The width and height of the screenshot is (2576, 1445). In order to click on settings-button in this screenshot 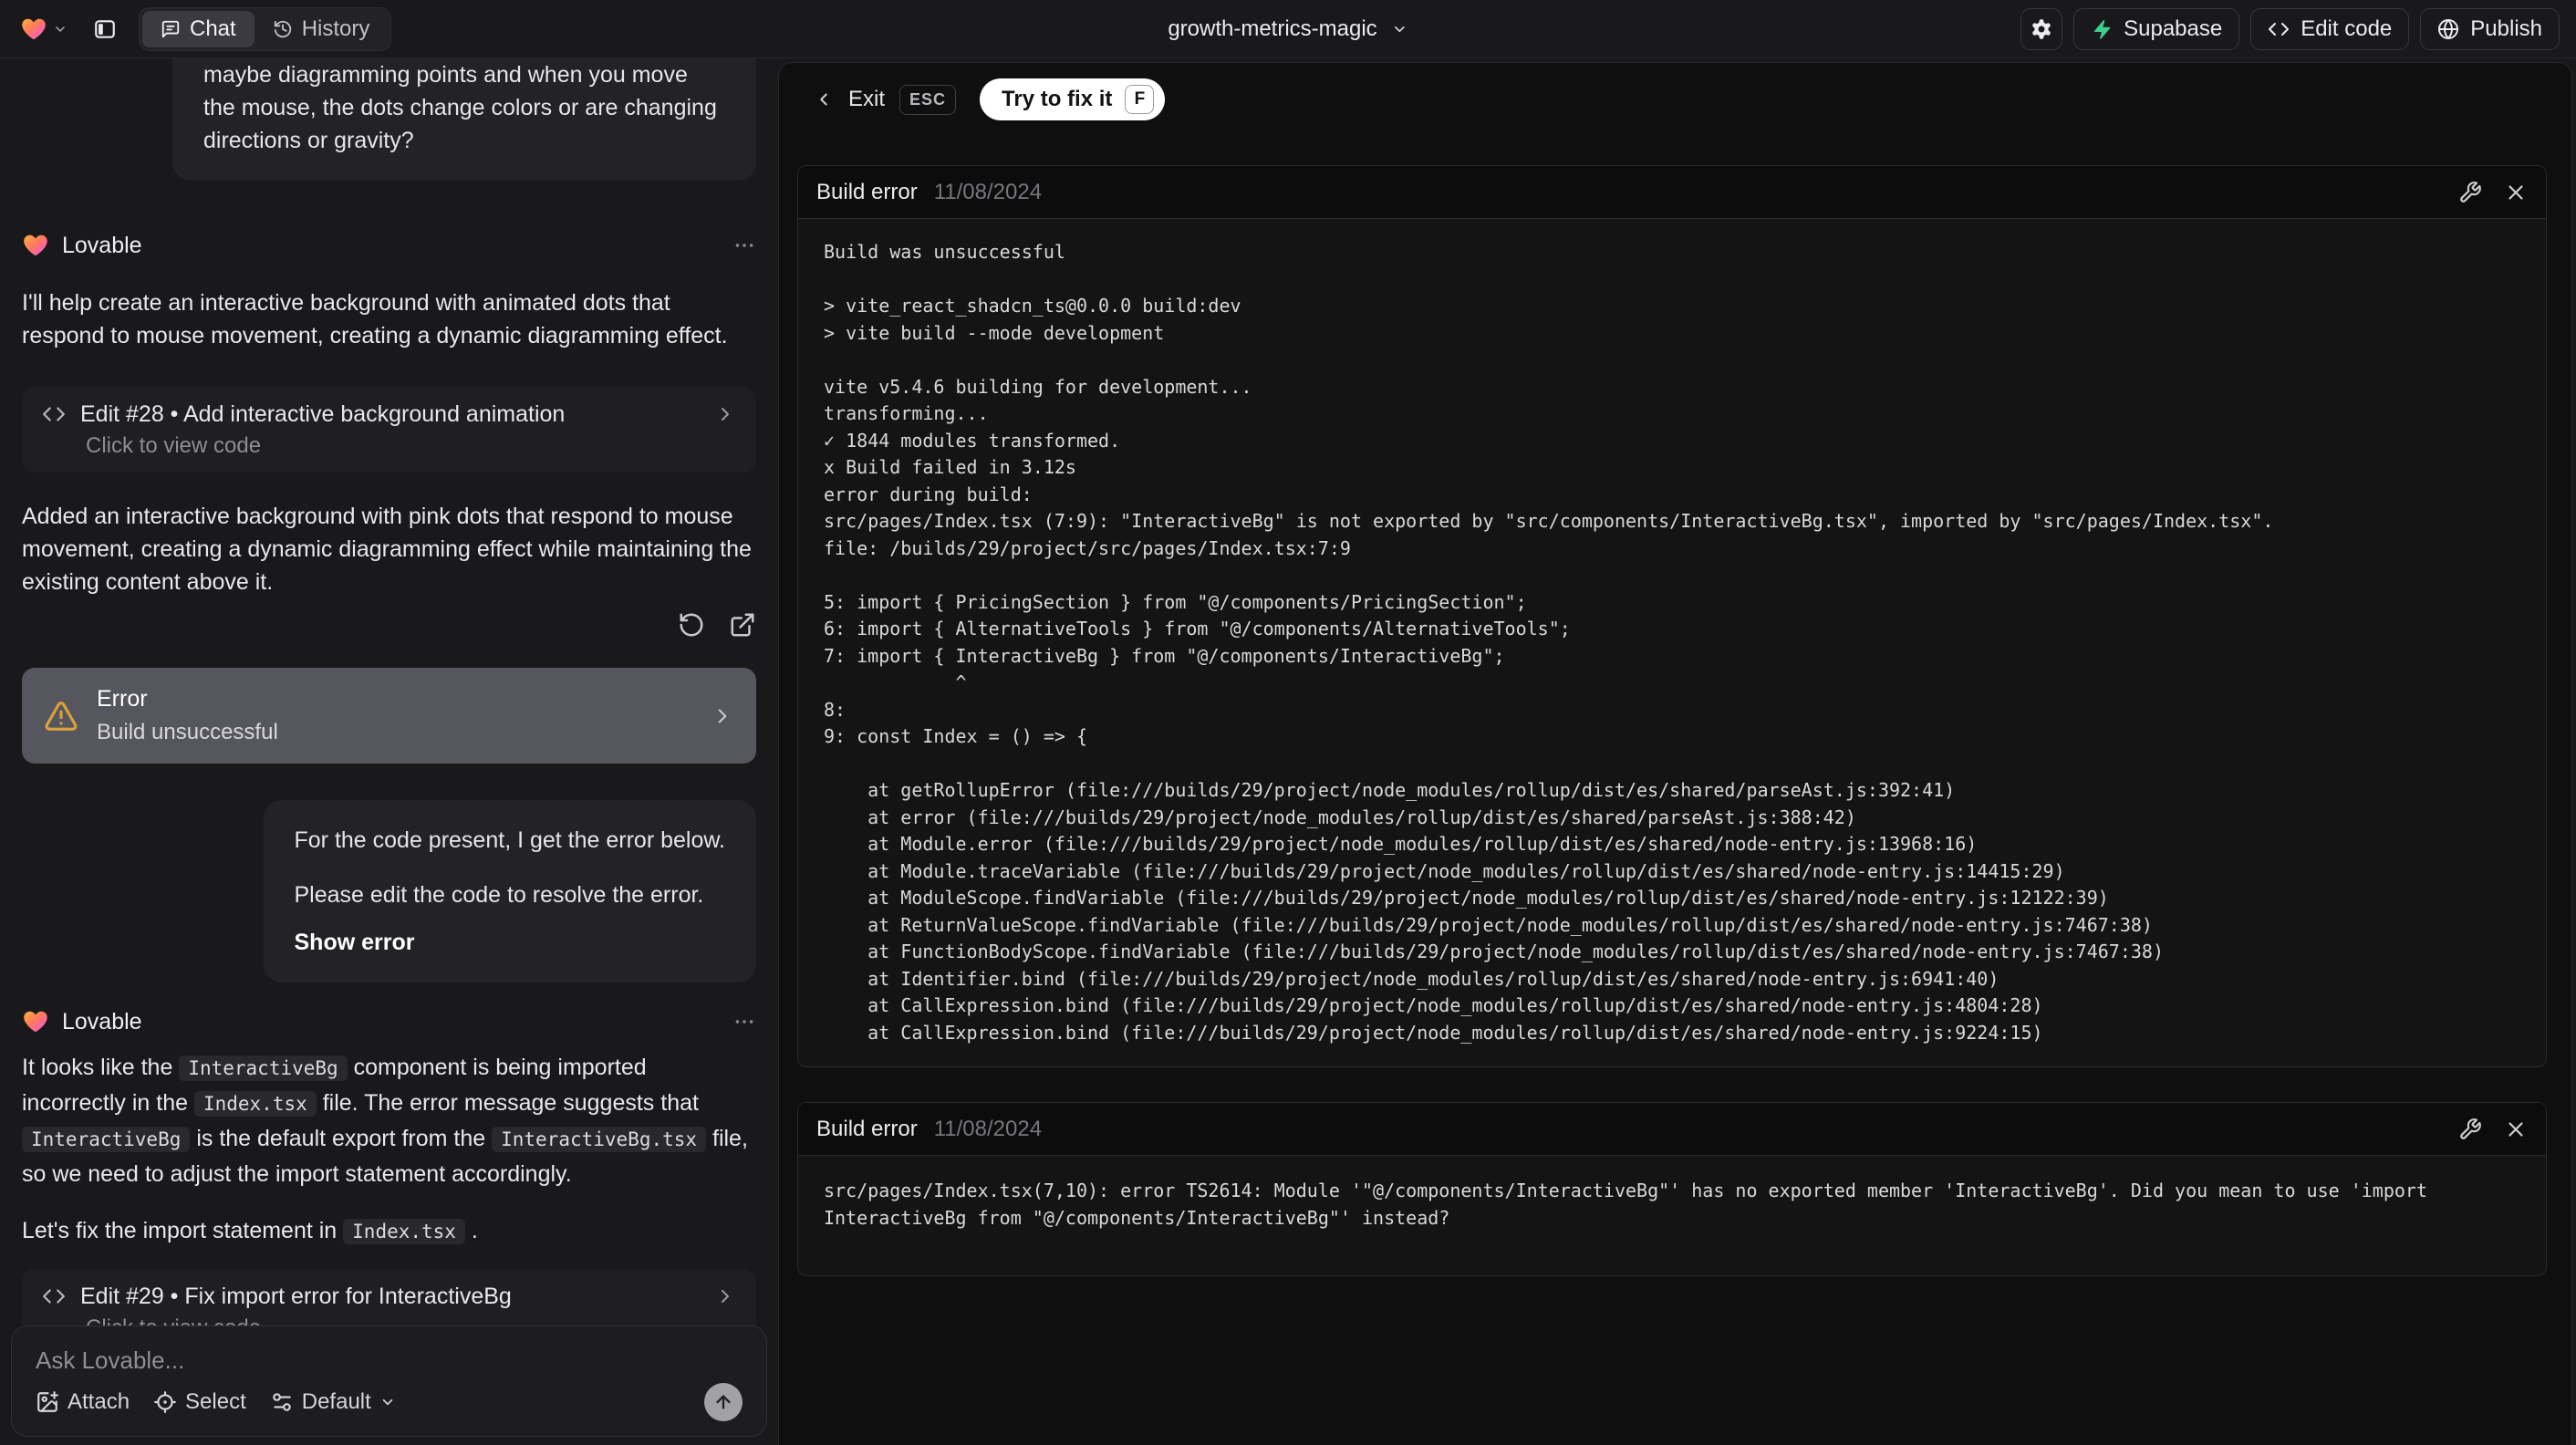, I will do `click(2042, 28)`.